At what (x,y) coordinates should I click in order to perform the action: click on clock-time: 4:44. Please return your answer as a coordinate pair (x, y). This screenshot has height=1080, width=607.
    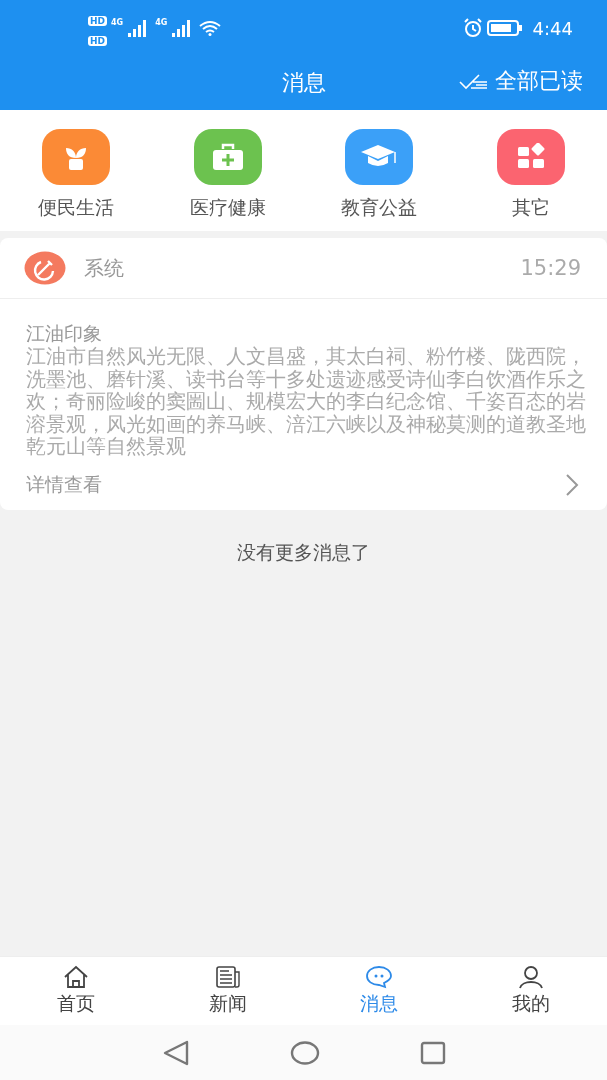
    Looking at the image, I should click on (552, 28).